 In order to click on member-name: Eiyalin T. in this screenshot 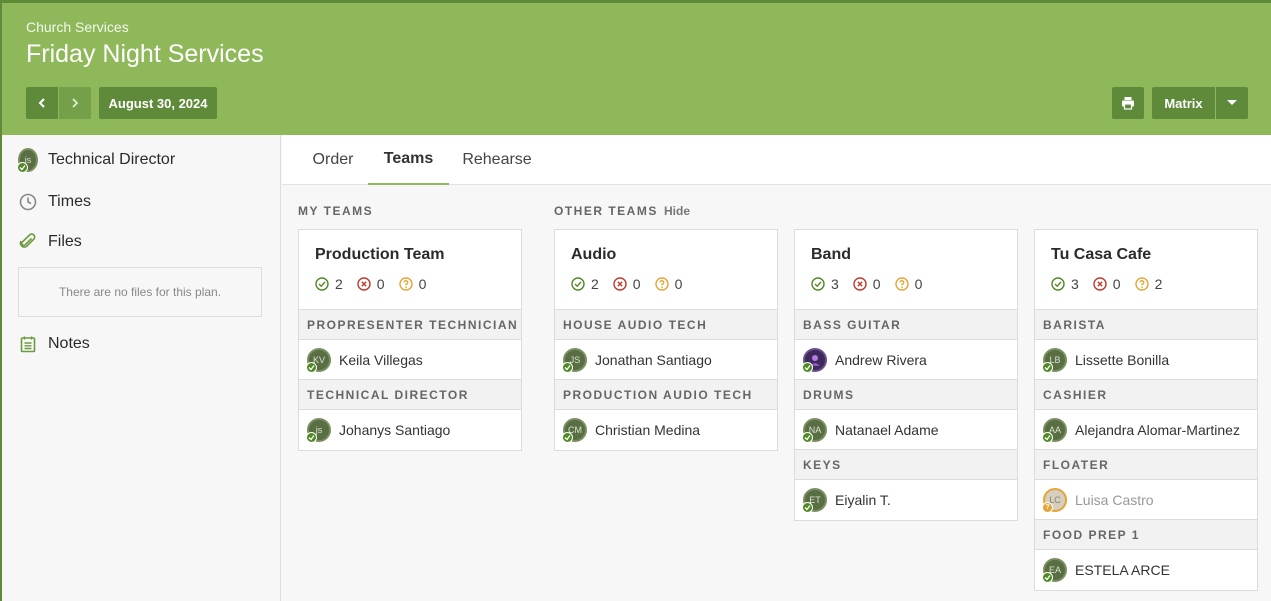, I will do `click(863, 500)`.